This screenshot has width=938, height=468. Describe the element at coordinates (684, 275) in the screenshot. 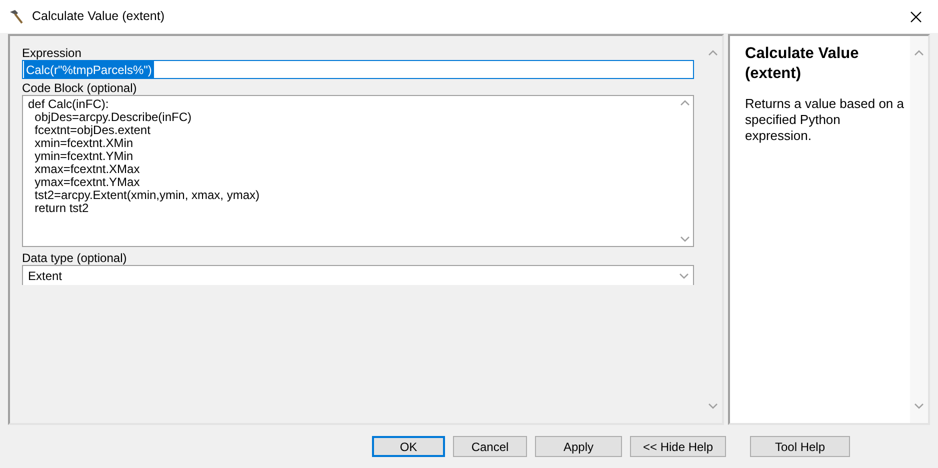

I see `chevron-down-icon` at that location.